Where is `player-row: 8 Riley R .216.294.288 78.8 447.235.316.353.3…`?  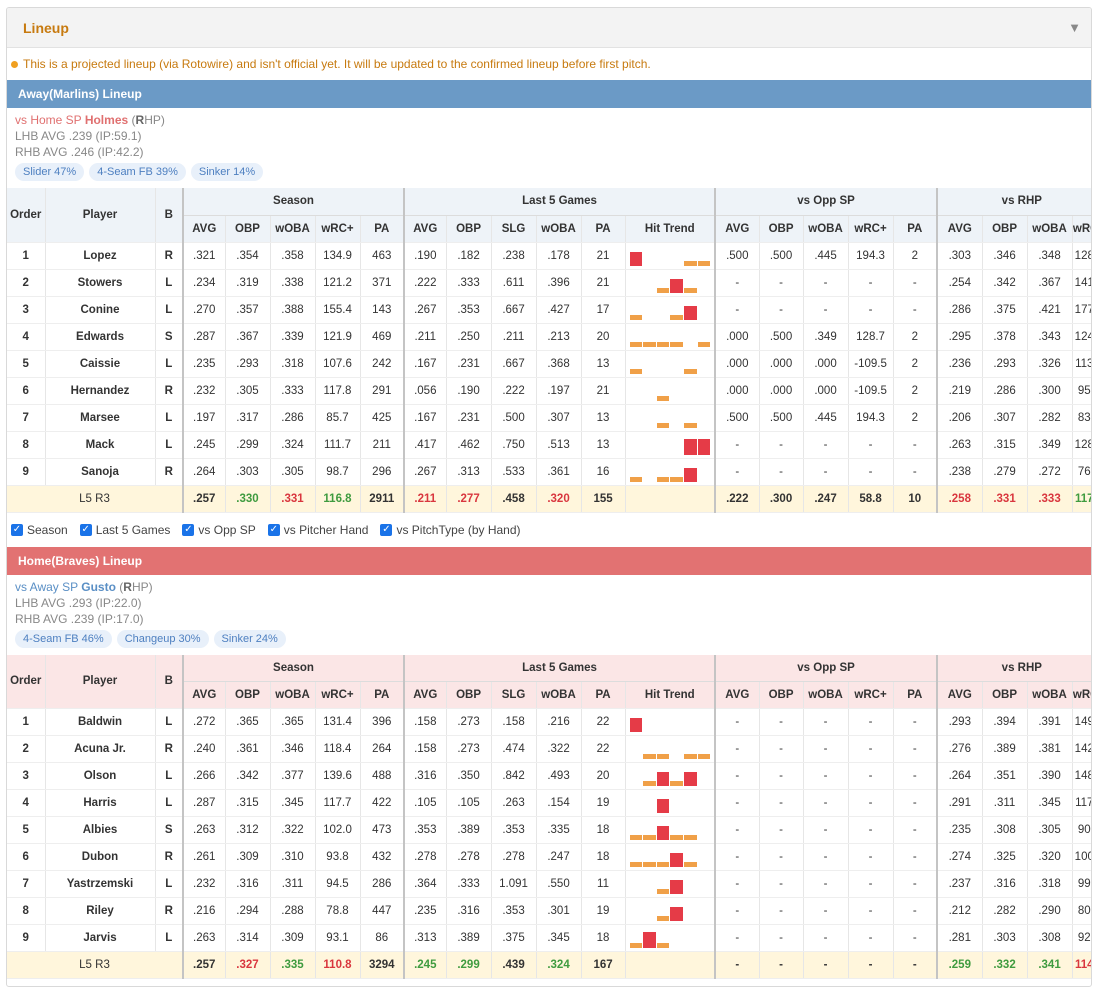 player-row: 8 Riley R .216.294.288 78.8 447.235.316.353.3… is located at coordinates (549, 911).